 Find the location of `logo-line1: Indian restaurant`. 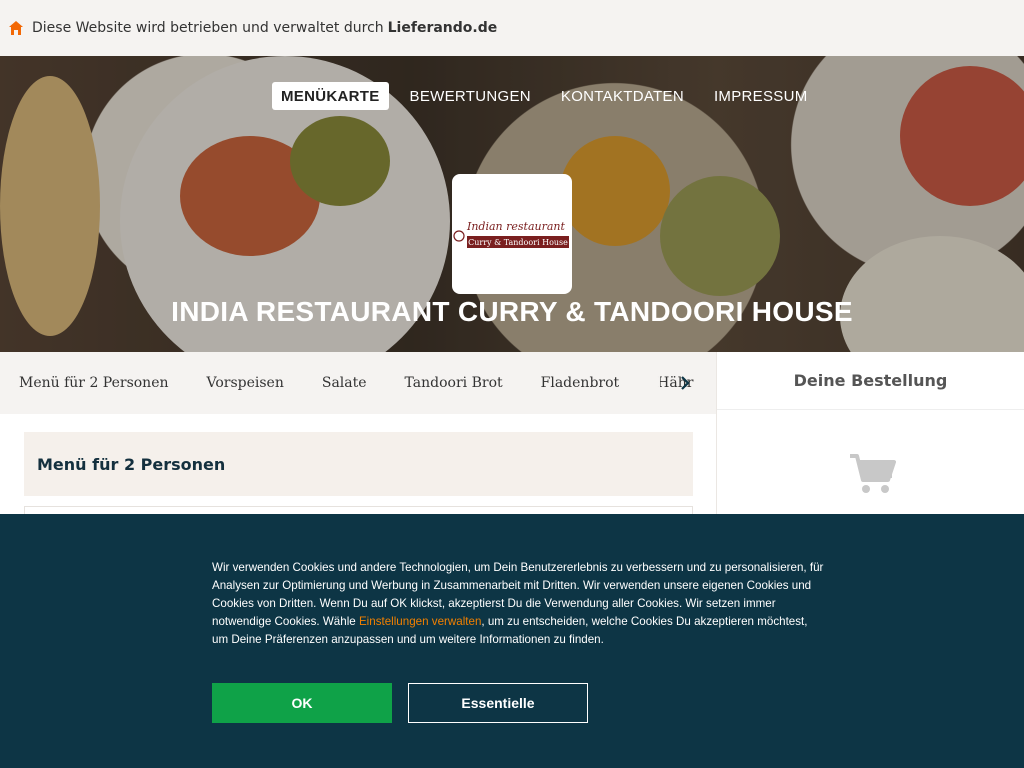

logo-line1: Indian restaurant is located at coordinates (516, 226).